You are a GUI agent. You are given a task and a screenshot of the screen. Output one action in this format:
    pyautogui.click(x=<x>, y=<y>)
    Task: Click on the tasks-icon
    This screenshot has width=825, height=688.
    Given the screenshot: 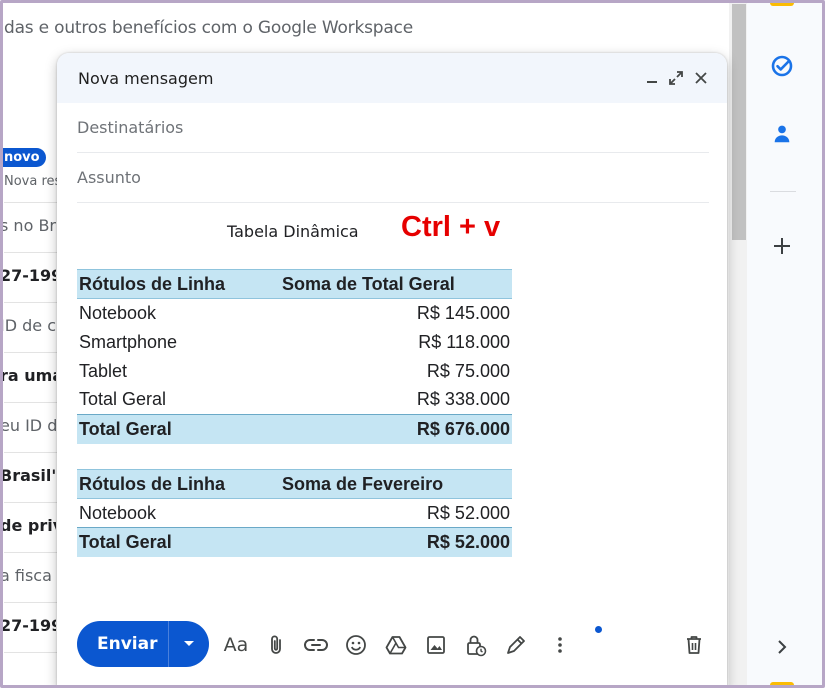 What is the action you would take?
    pyautogui.click(x=782, y=66)
    